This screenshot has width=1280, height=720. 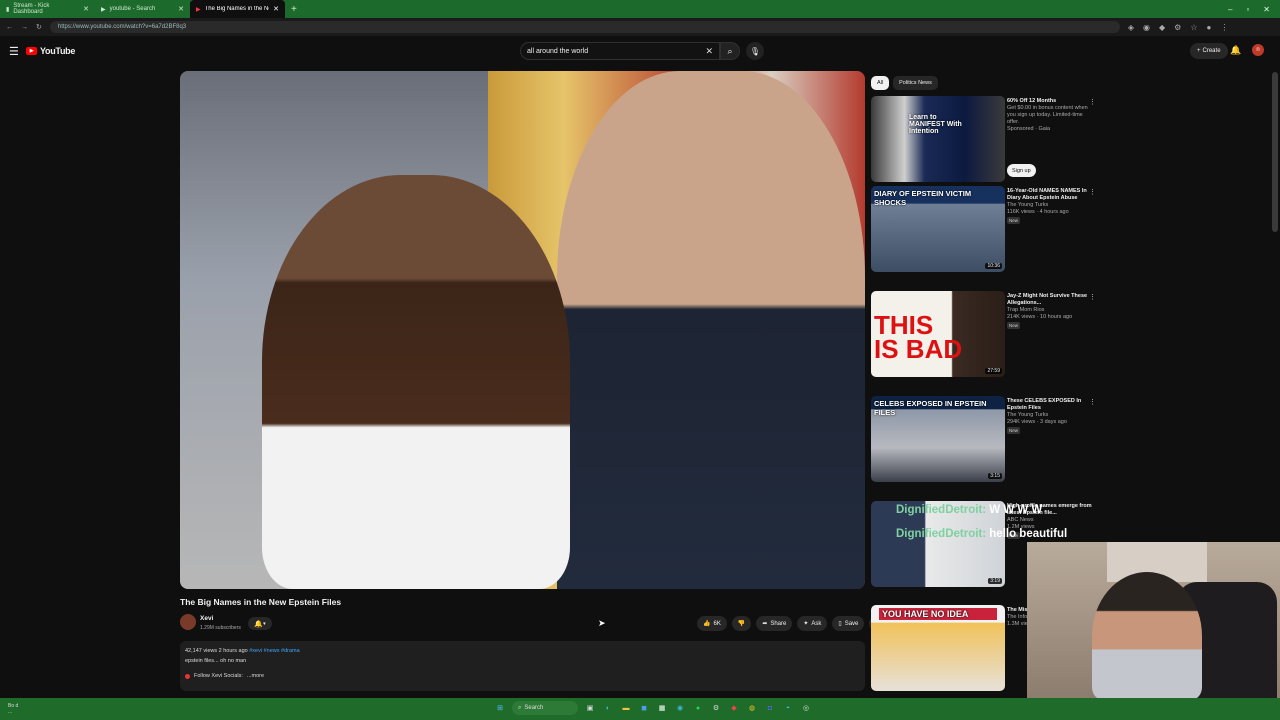 I want to click on notifications-bell-icon: 🔔, so click(x=1235, y=50).